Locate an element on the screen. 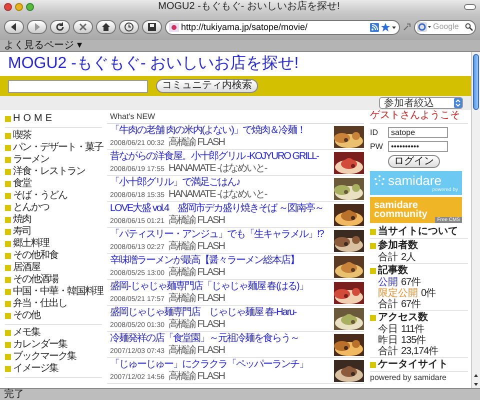 The height and width of the screenshot is (400, 480). article-link: 「パティスリー・アンジュ」でも「生キャラメル」!? is located at coordinates (220, 234).